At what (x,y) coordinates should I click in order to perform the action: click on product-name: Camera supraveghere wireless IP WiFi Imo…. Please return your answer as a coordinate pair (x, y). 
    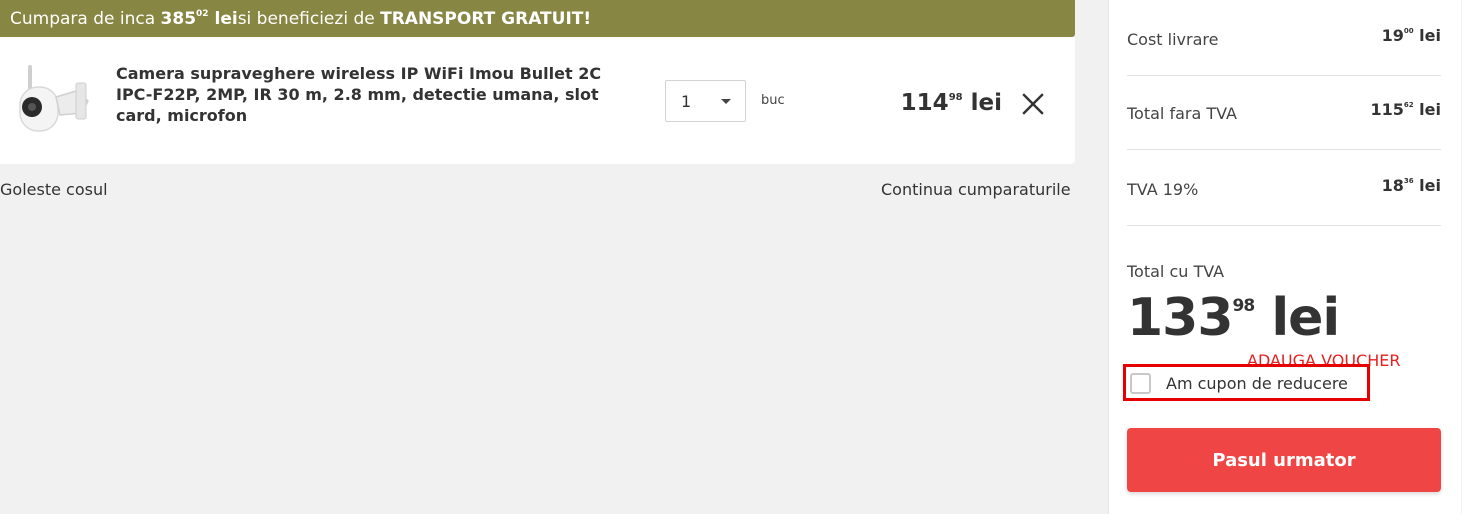
    Looking at the image, I should click on (366, 94).